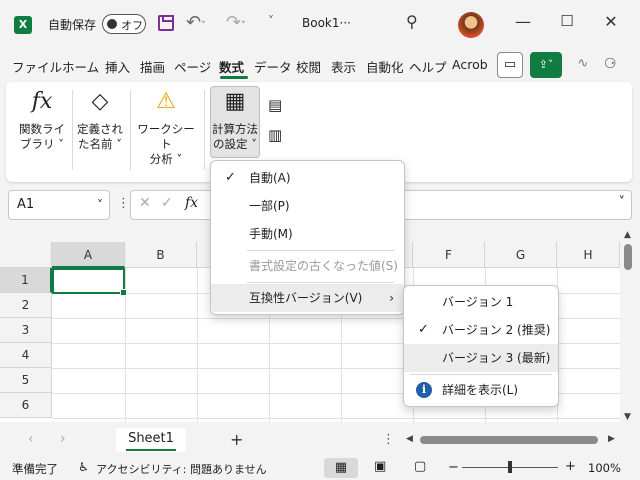 The image size is (640, 480). What do you see at coordinates (196, 22) in the screenshot?
I see `undo-icon: ↶˅` at bounding box center [196, 22].